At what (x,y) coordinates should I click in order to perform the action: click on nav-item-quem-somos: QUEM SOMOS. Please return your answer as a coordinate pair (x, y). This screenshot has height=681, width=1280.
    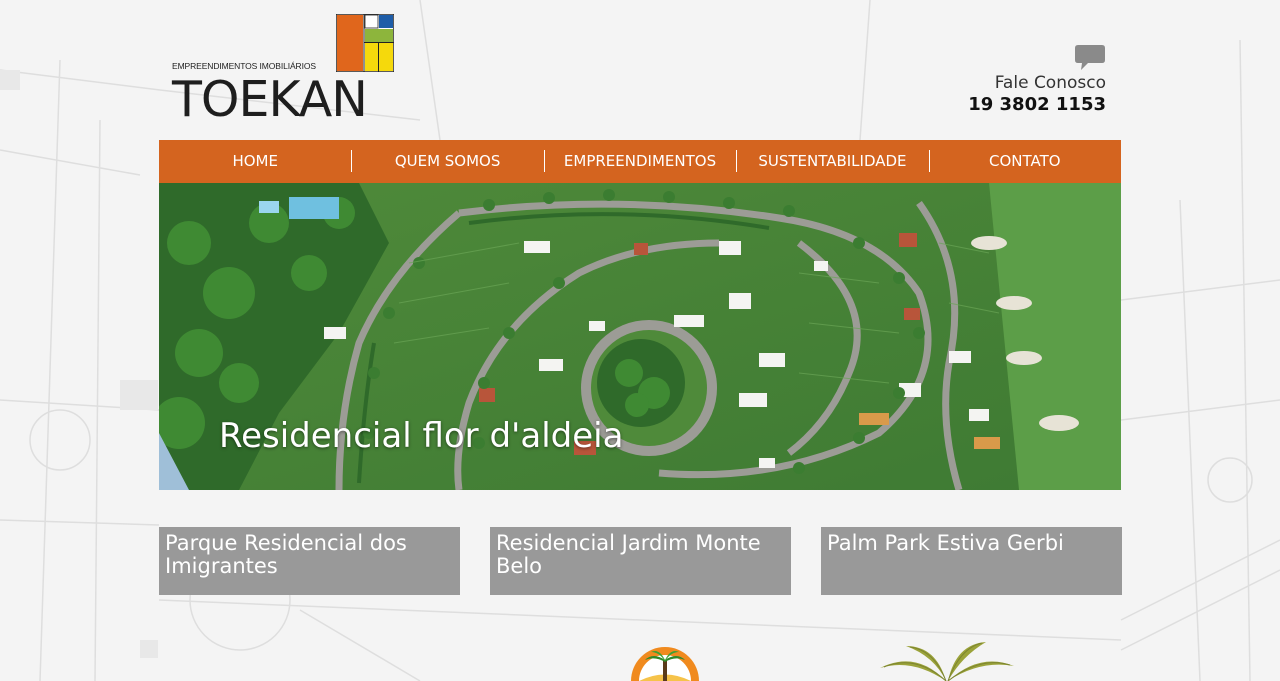
    Looking at the image, I should click on (447, 161).